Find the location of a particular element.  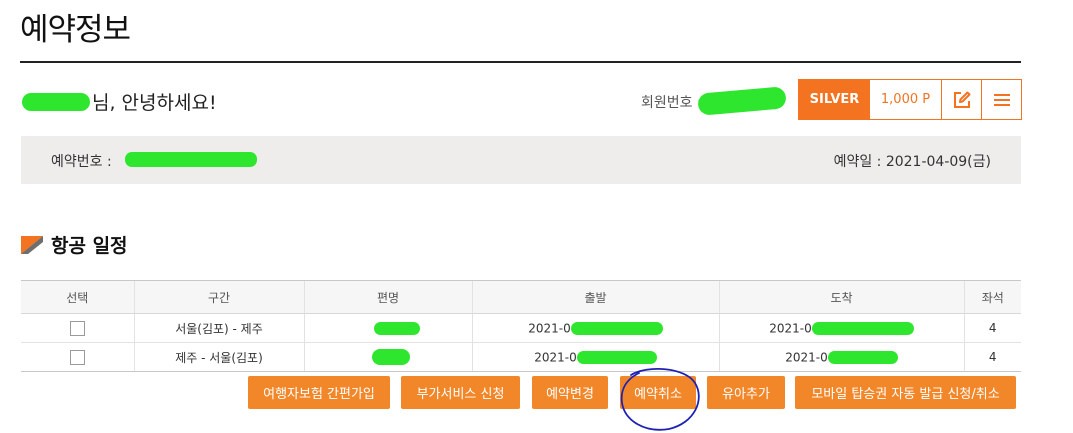

hand-drawn-circle-annotation is located at coordinates (660, 399).